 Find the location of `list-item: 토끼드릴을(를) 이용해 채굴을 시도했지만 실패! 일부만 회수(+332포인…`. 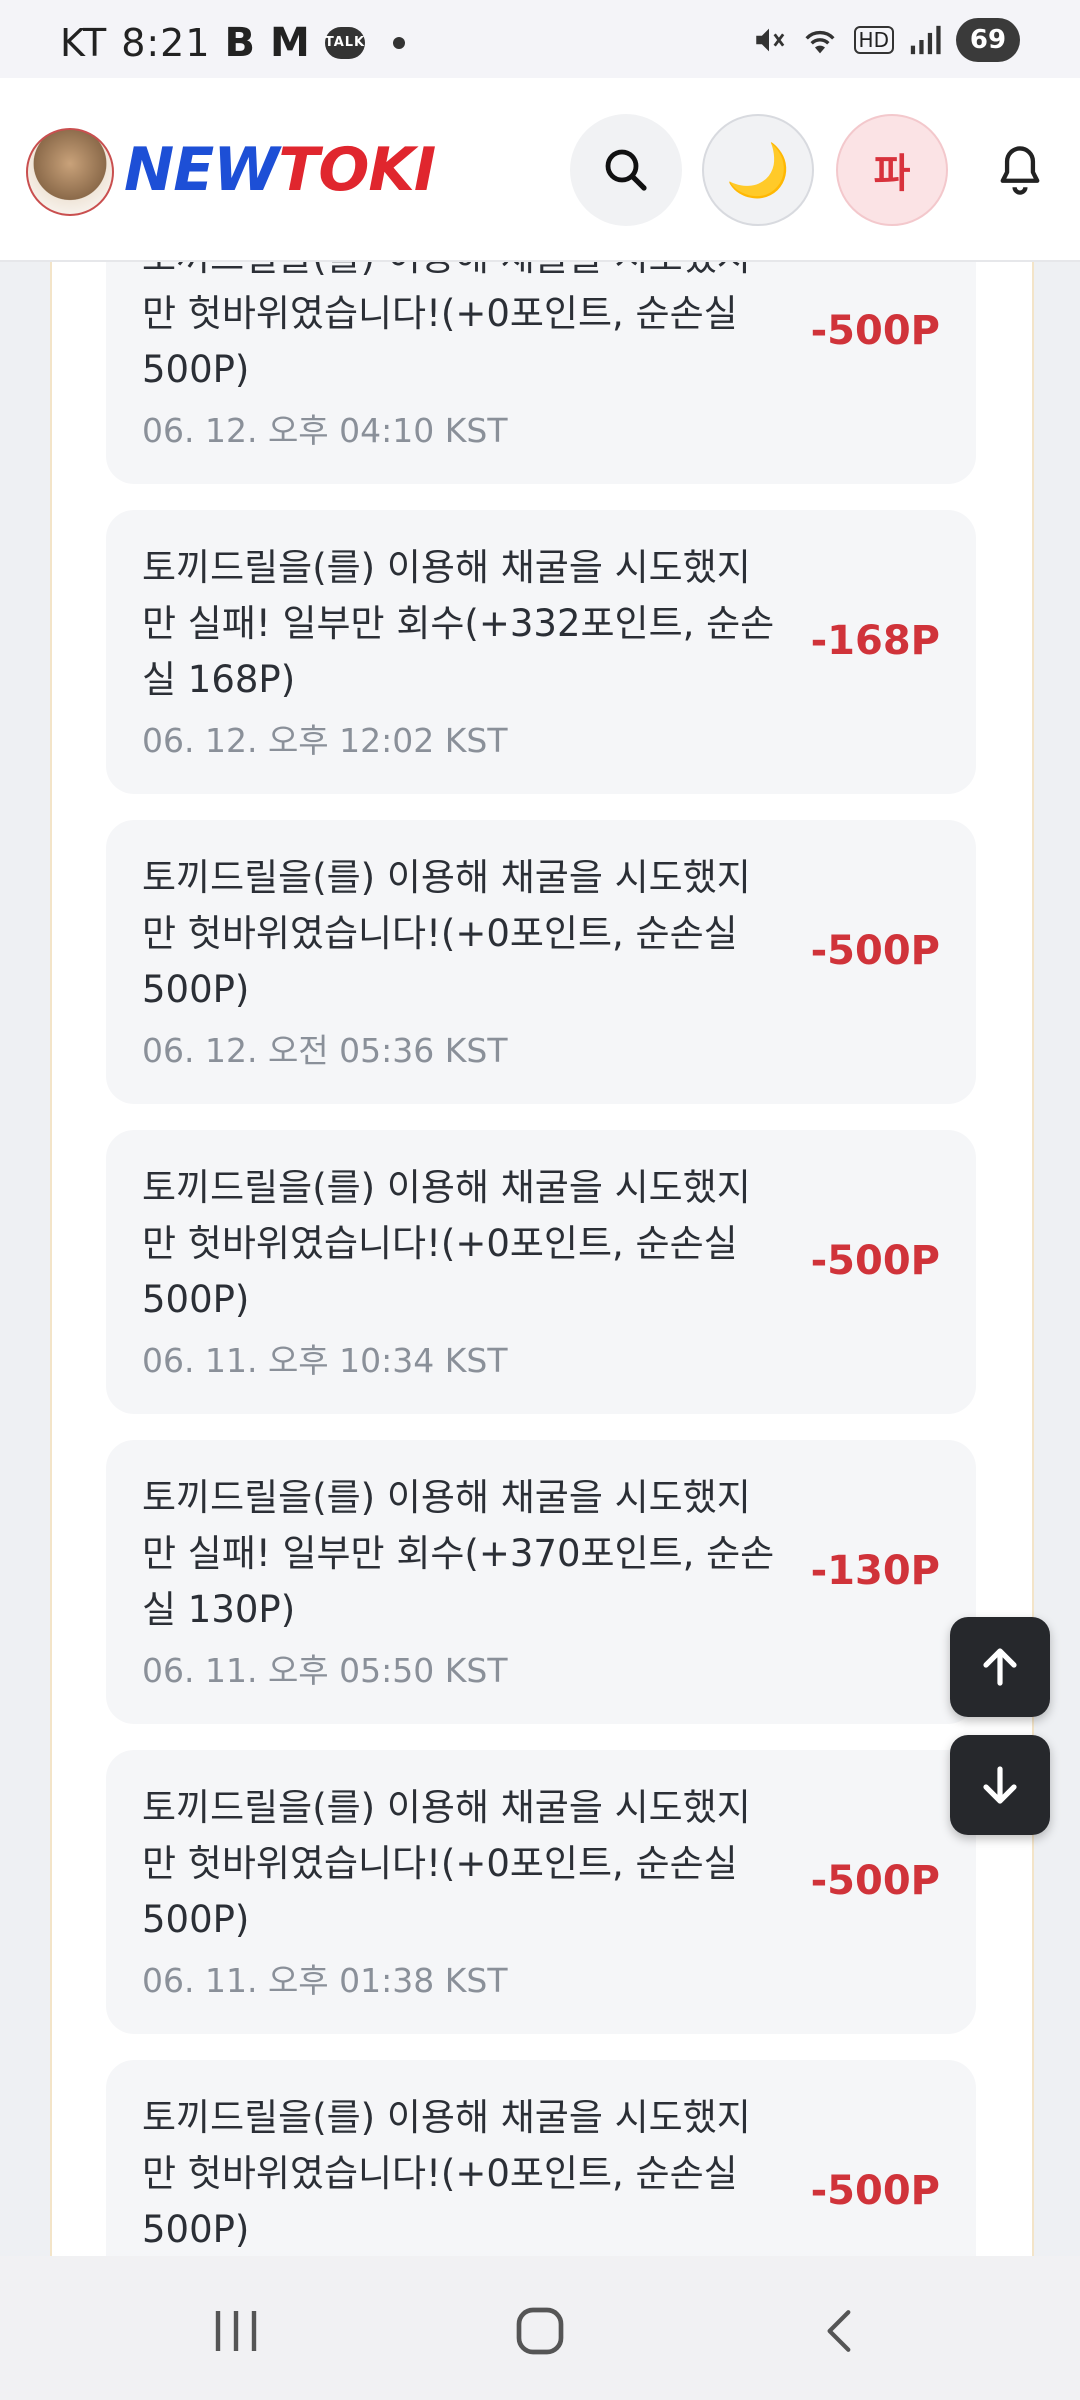

list-item: 토끼드릴을(를) 이용해 채굴을 시도했지만 실패! 일부만 회수(+332포인… is located at coordinates (541, 652).